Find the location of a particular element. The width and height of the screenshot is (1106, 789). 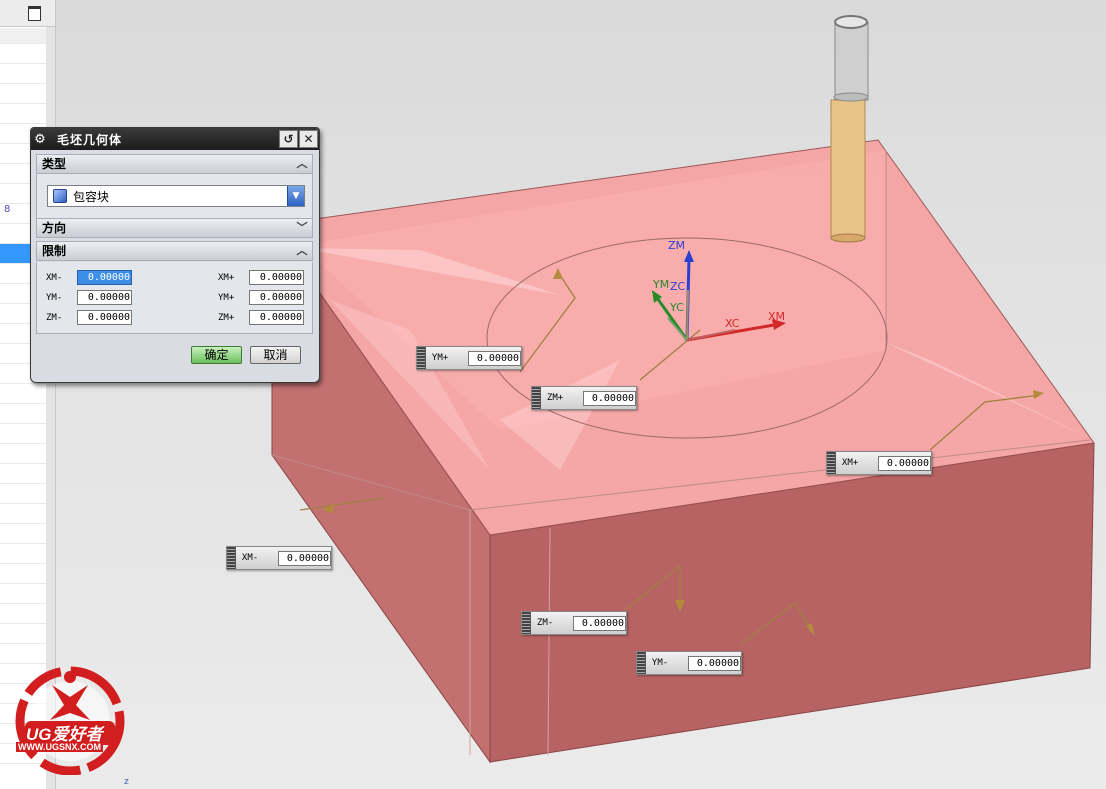

bounding-block-icon is located at coordinates (60, 196).